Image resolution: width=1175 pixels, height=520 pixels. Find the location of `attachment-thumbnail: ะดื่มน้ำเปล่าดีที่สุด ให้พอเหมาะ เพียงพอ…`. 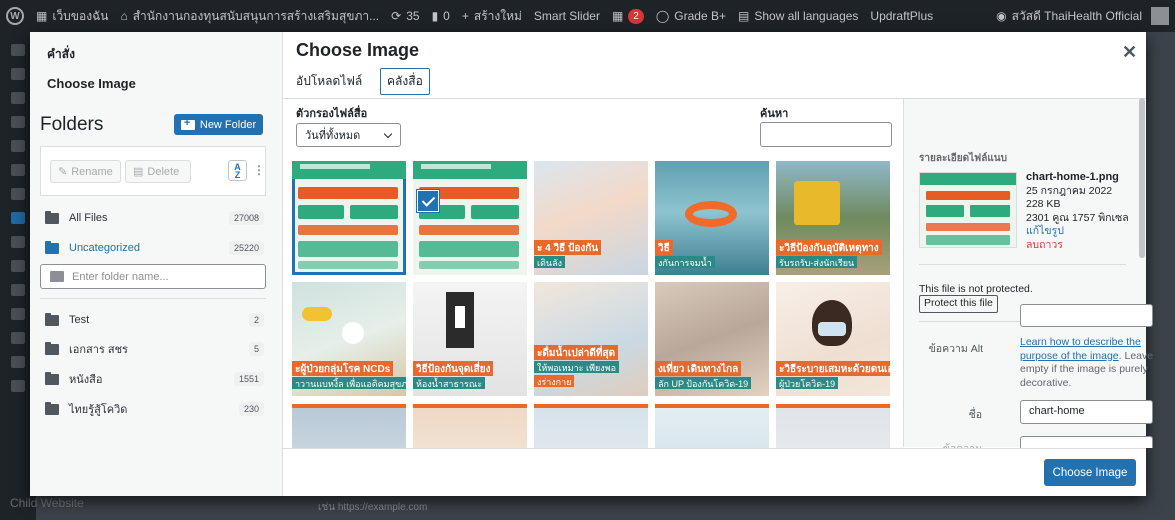

attachment-thumbnail: ะดื่มน้ำเปล่าดีที่สุด ให้พอเหมาะ เพียงพอ… is located at coordinates (591, 339).